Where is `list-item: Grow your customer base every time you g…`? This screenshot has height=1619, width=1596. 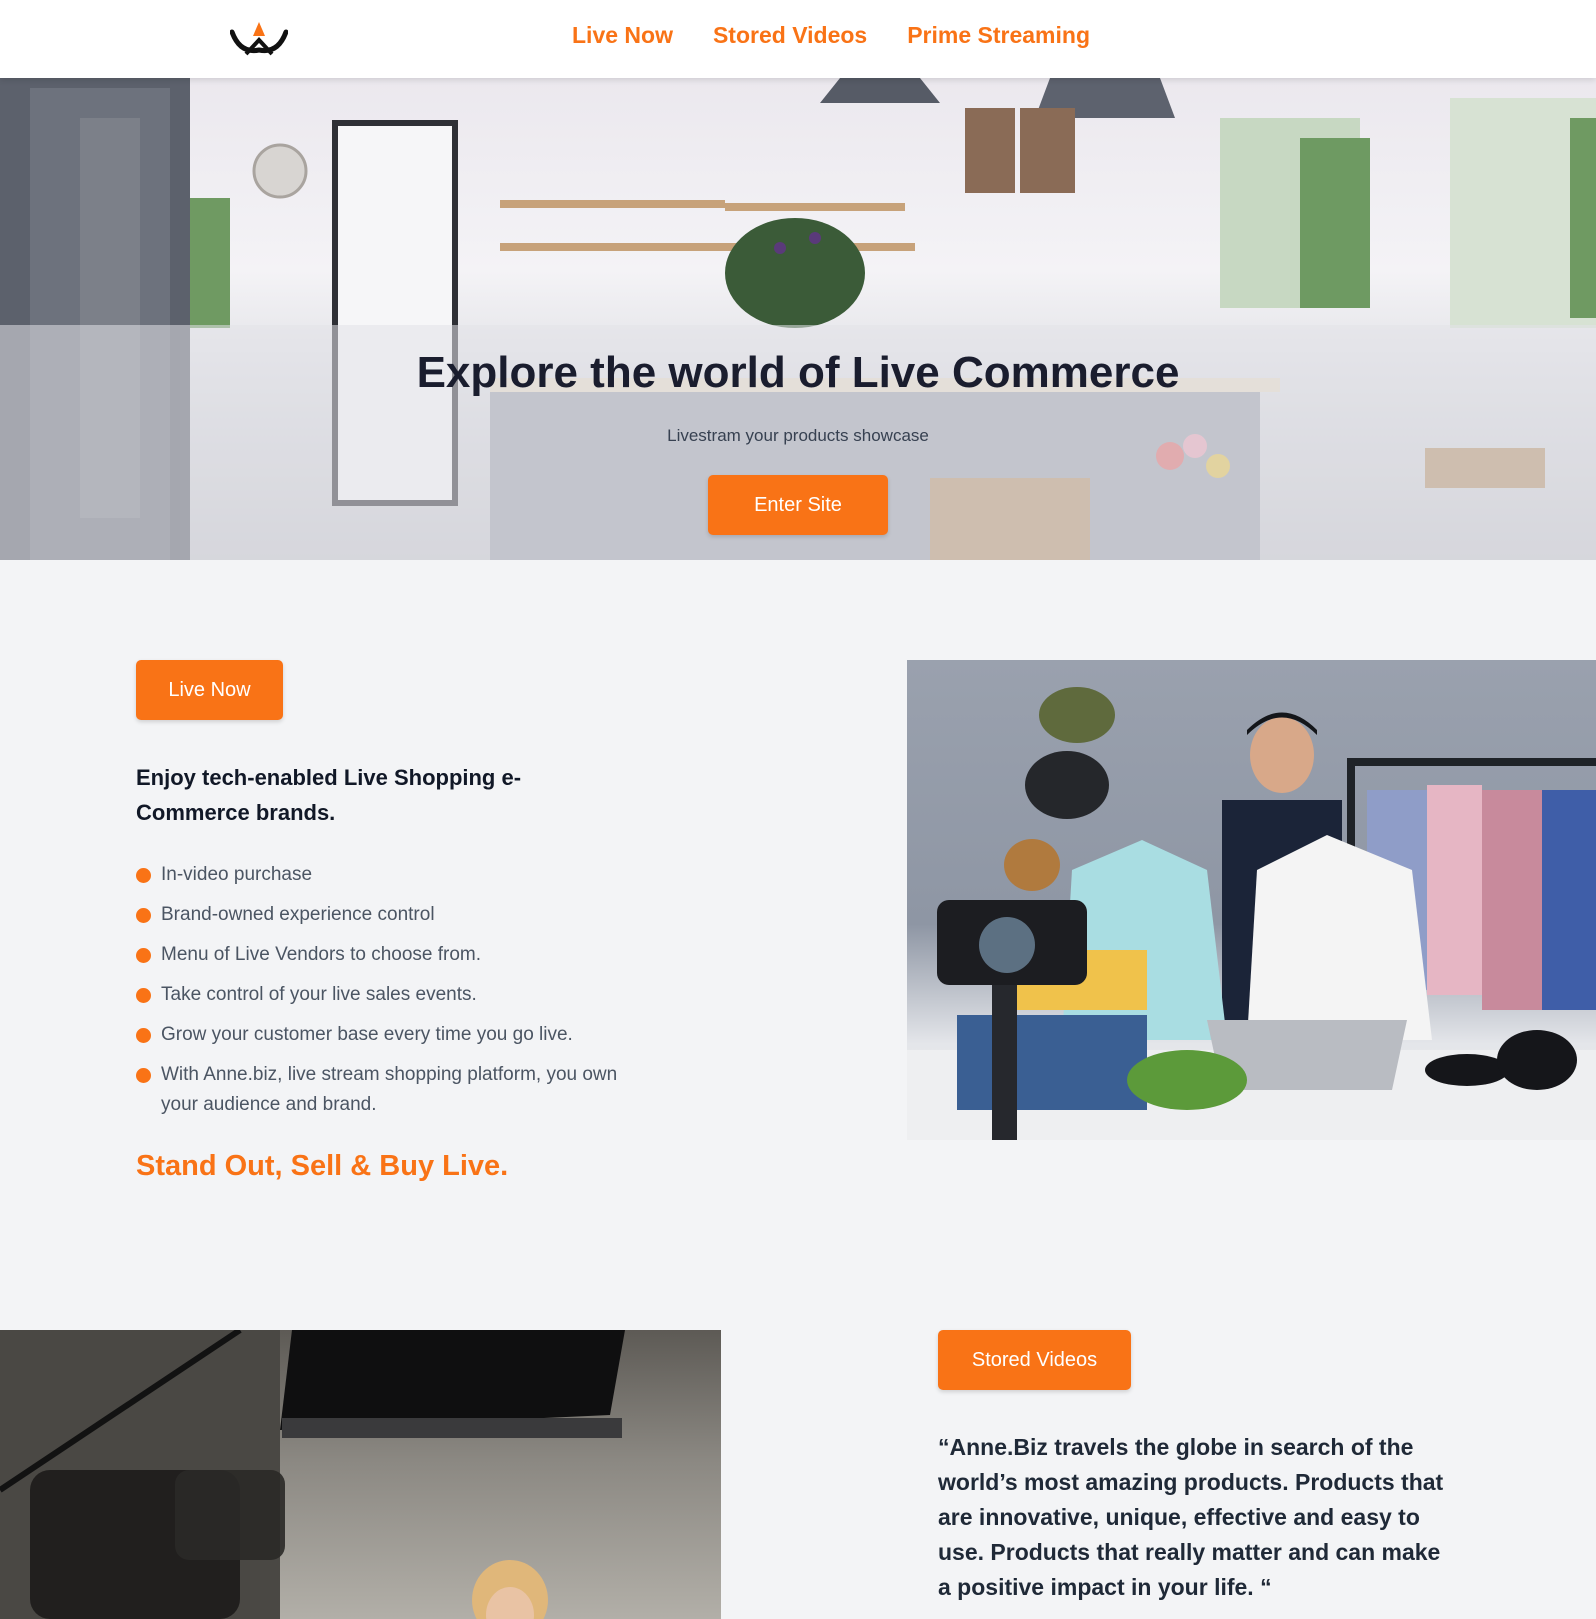 list-item: Grow your customer base every time you g… is located at coordinates (396, 1035).